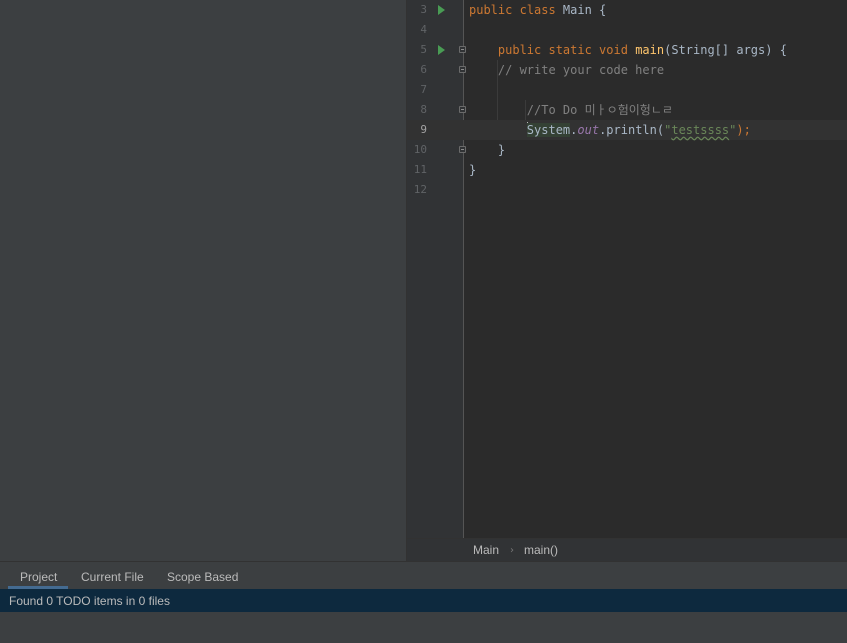  Describe the element at coordinates (548, 130) in the screenshot. I see `code-token: System` at that location.